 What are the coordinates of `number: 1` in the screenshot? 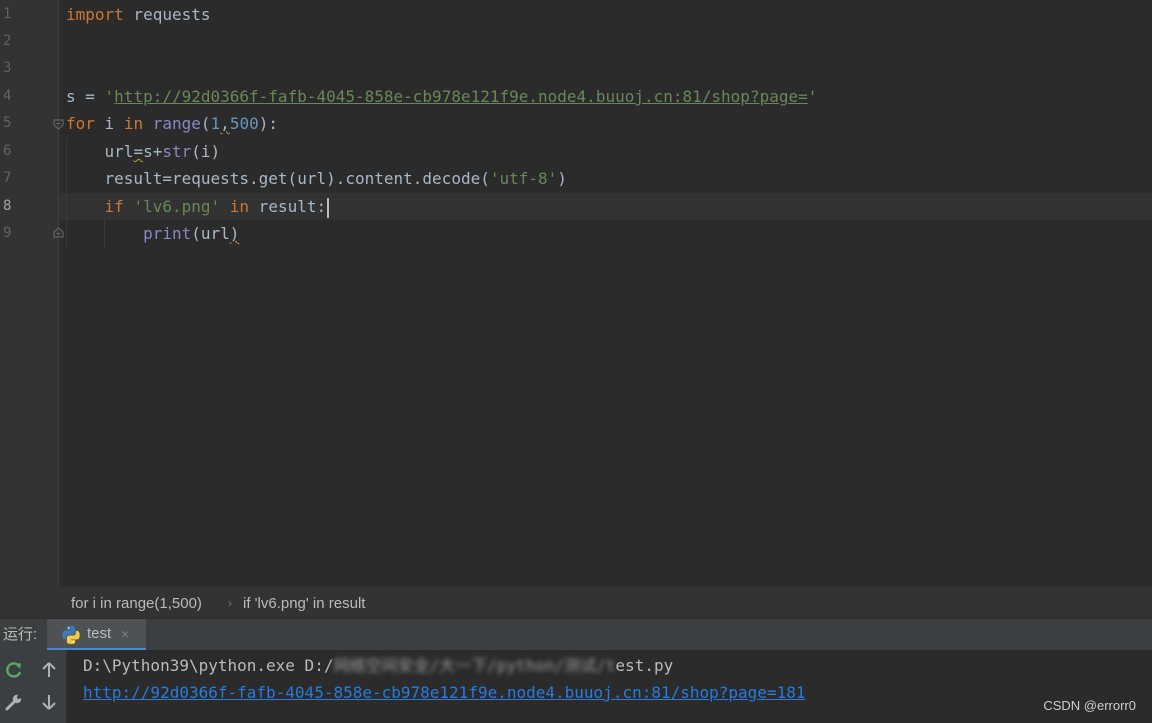 It's located at (215, 123).